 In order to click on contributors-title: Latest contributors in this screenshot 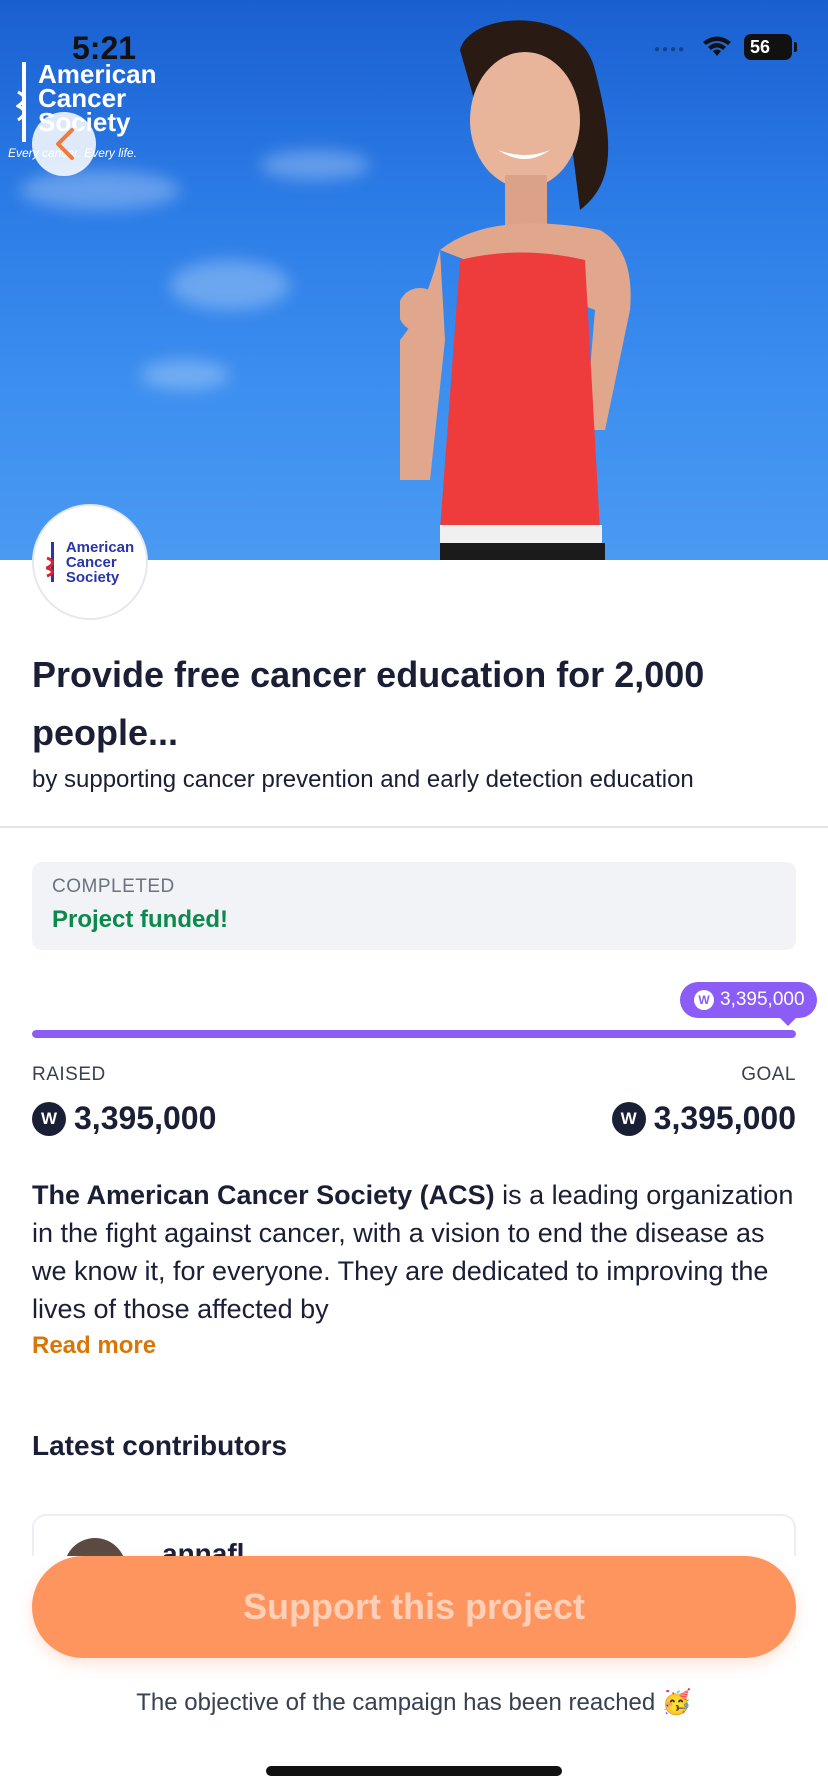, I will do `click(160, 1445)`.